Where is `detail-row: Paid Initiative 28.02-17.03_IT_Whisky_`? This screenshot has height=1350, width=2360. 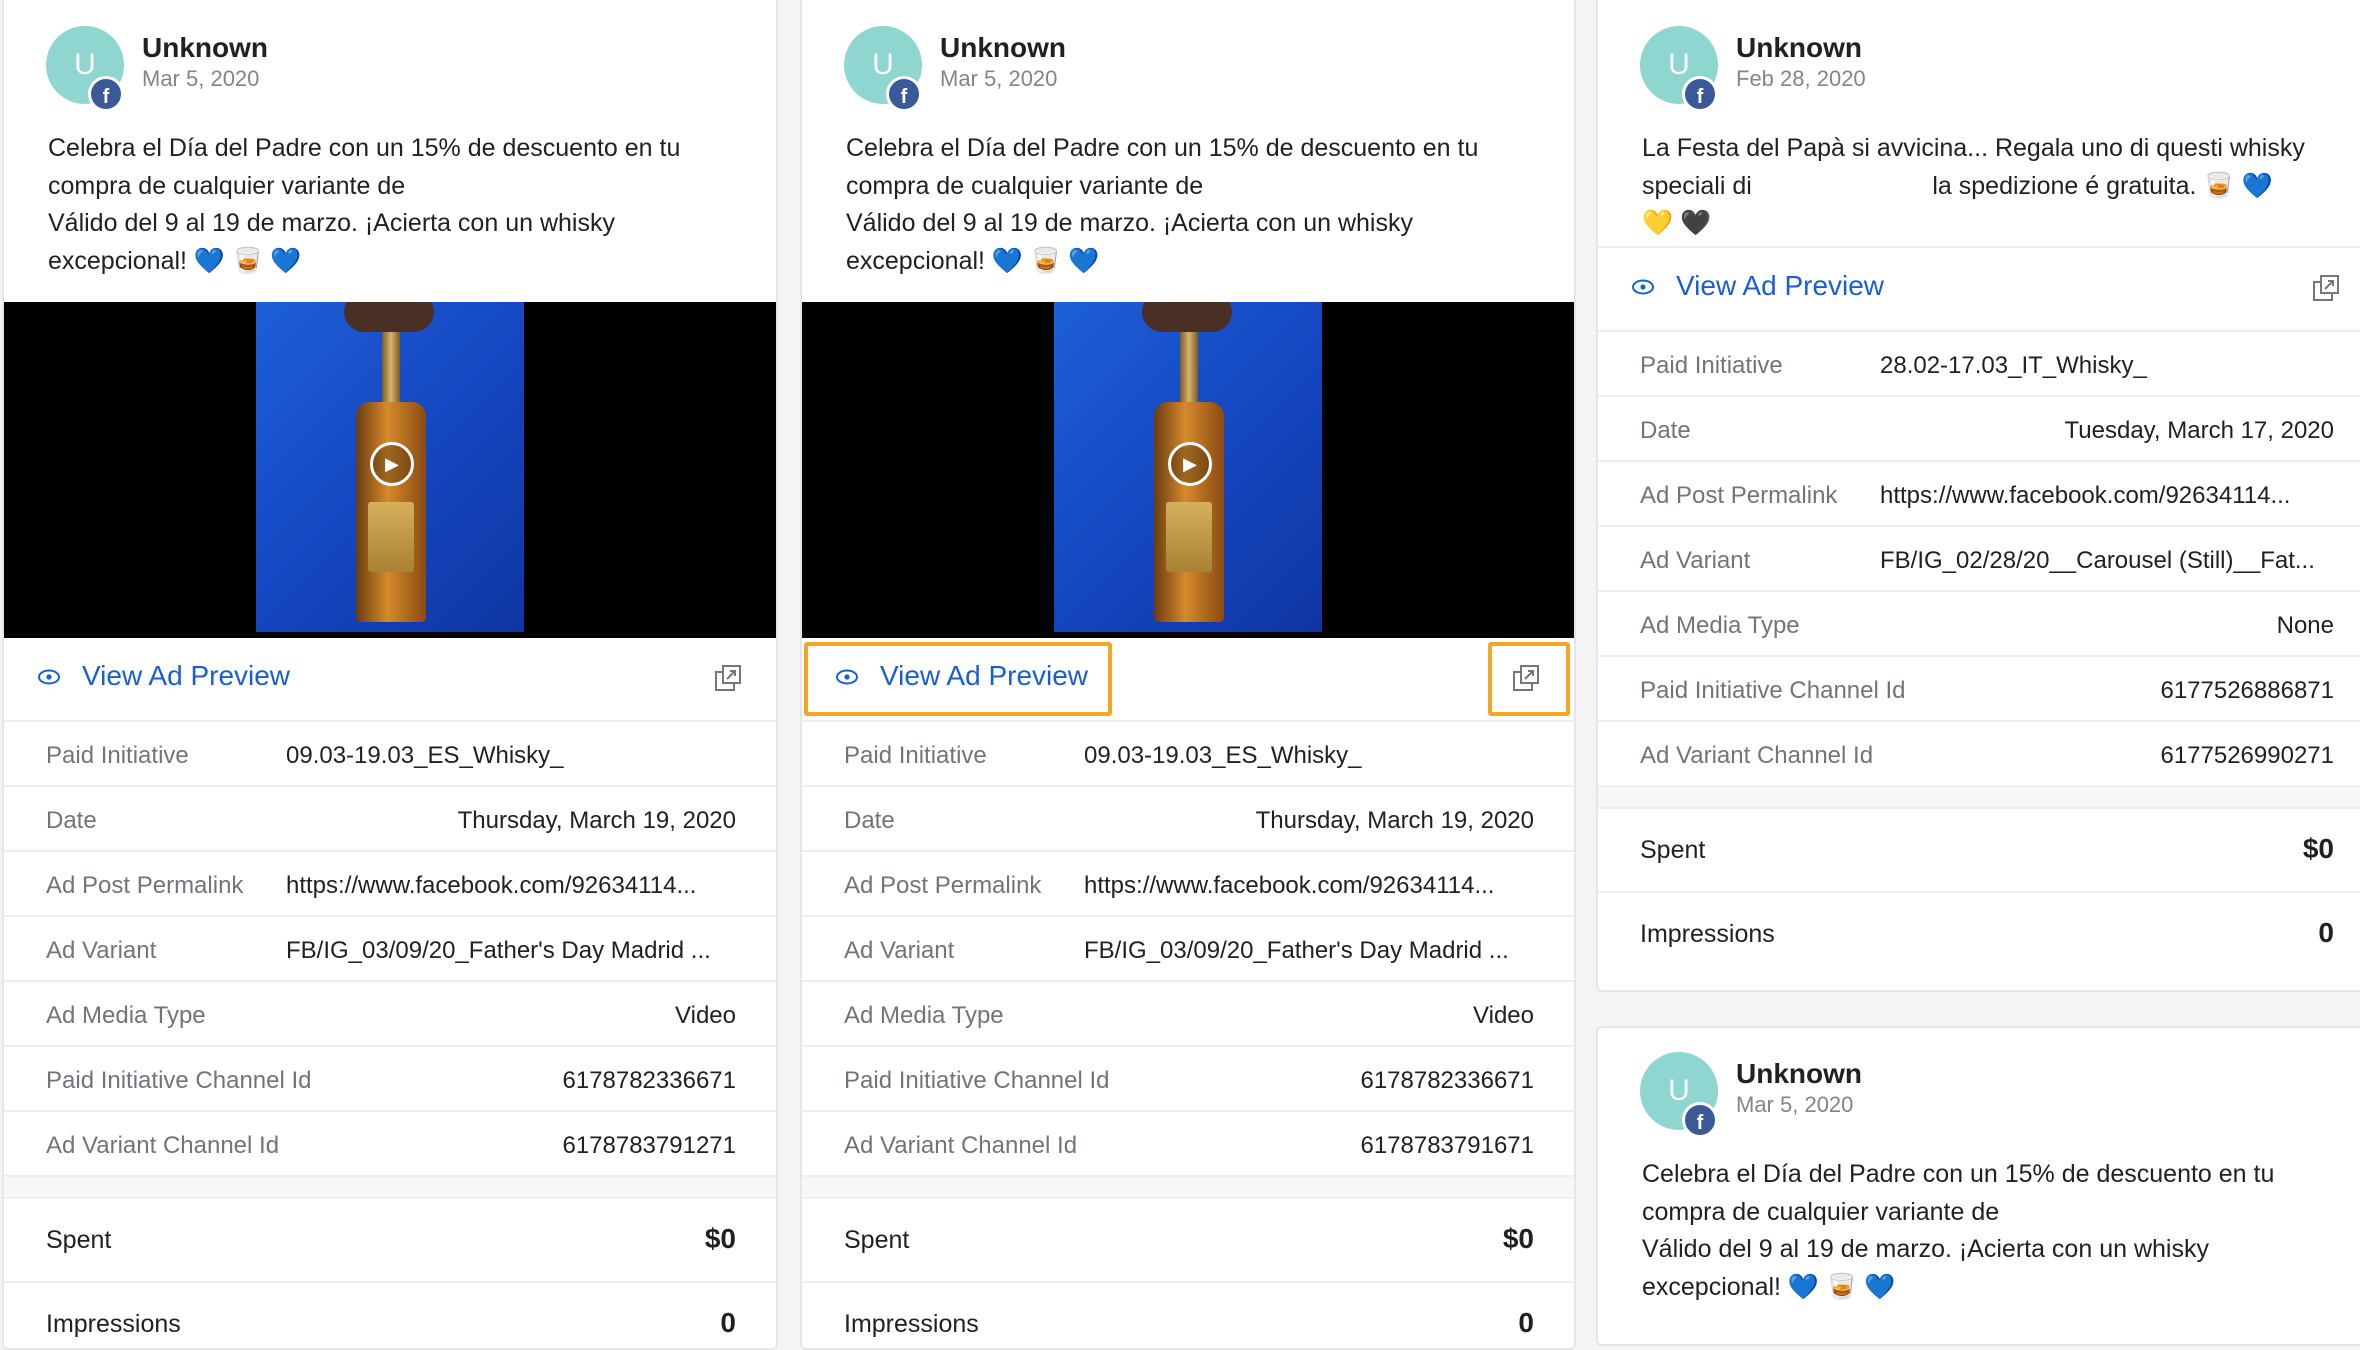 detail-row: Paid Initiative 28.02-17.03_IT_Whisky_ is located at coordinates (1979, 364).